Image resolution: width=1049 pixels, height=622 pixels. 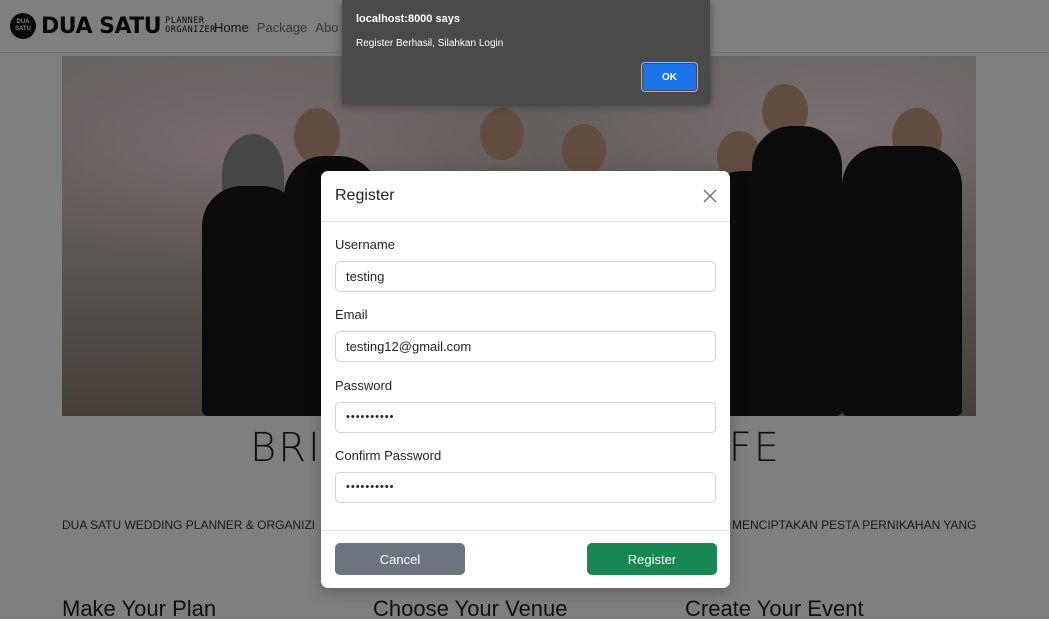 What do you see at coordinates (365, 244) in the screenshot?
I see `username-label: Username` at bounding box center [365, 244].